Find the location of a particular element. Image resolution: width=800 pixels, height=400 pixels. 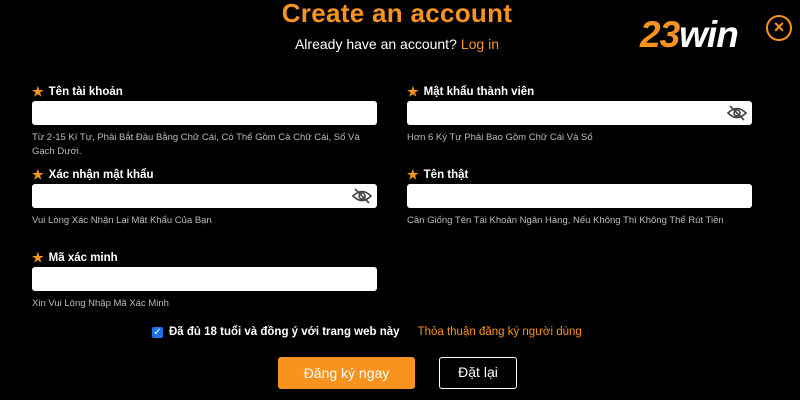

logo-digits: 23 is located at coordinates (660, 34).